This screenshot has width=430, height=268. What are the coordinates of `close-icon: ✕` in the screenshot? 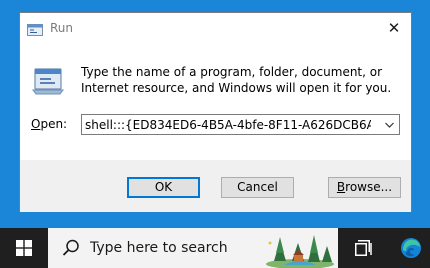 It's located at (394, 28).